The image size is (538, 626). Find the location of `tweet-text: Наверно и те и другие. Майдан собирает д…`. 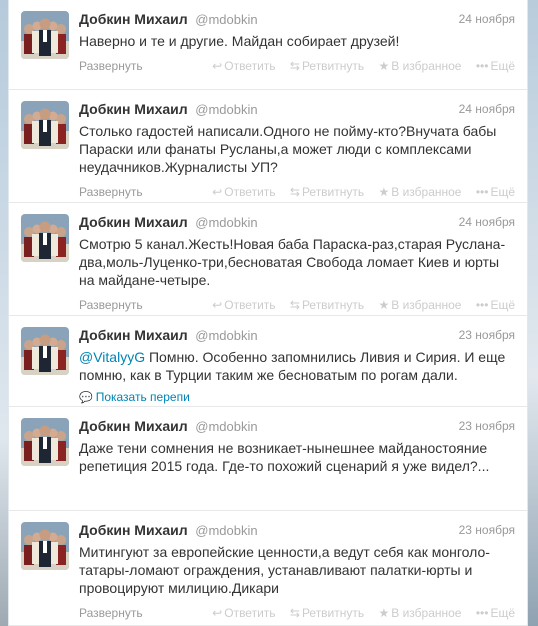

tweet-text: Наверно и те и другие. Майдан собирает д… is located at coordinates (297, 41).